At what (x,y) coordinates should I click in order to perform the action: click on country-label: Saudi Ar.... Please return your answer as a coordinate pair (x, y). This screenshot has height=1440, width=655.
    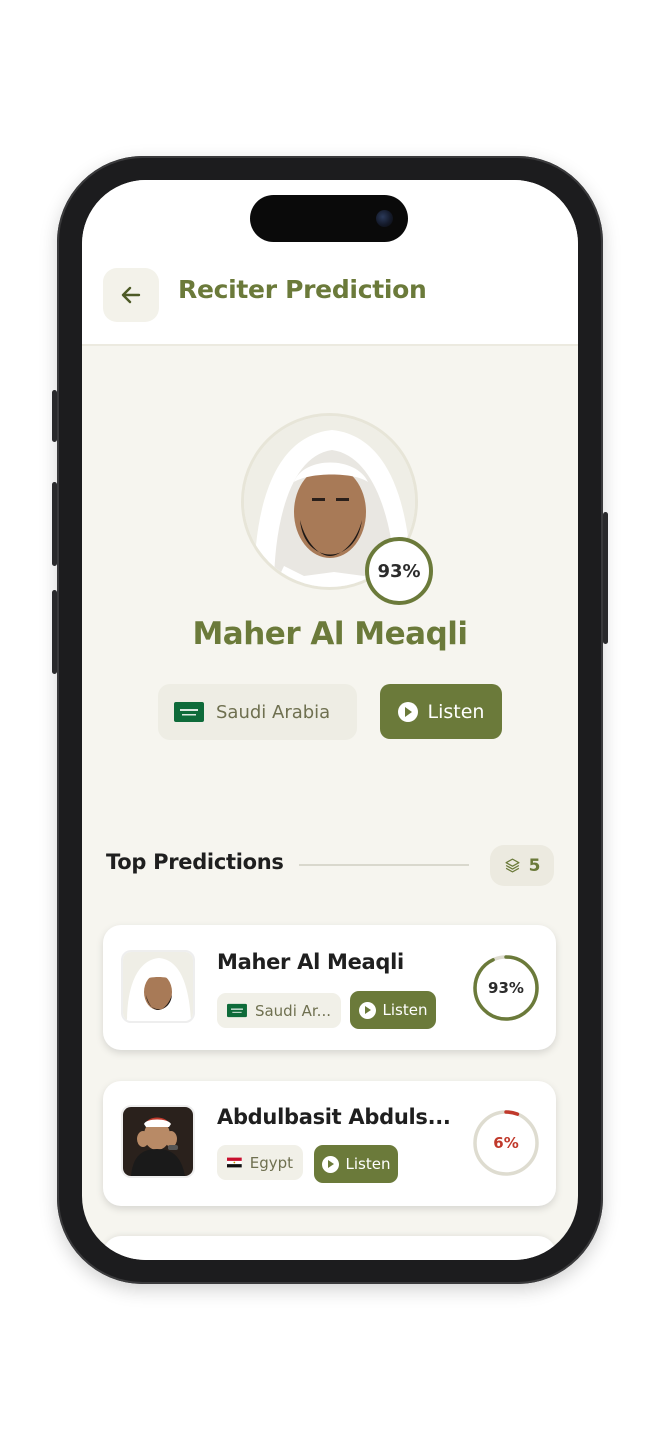
    Looking at the image, I should click on (292, 1010).